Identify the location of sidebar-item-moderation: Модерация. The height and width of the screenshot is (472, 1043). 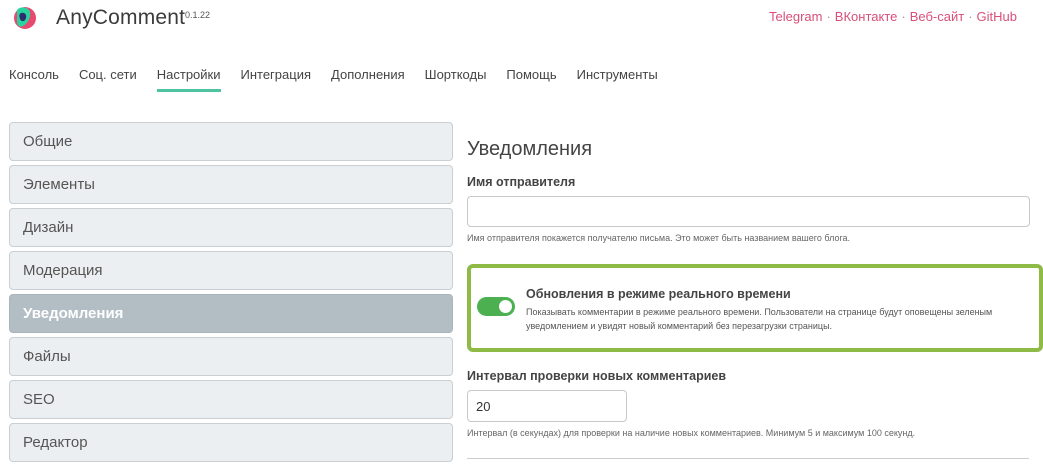
(231, 270).